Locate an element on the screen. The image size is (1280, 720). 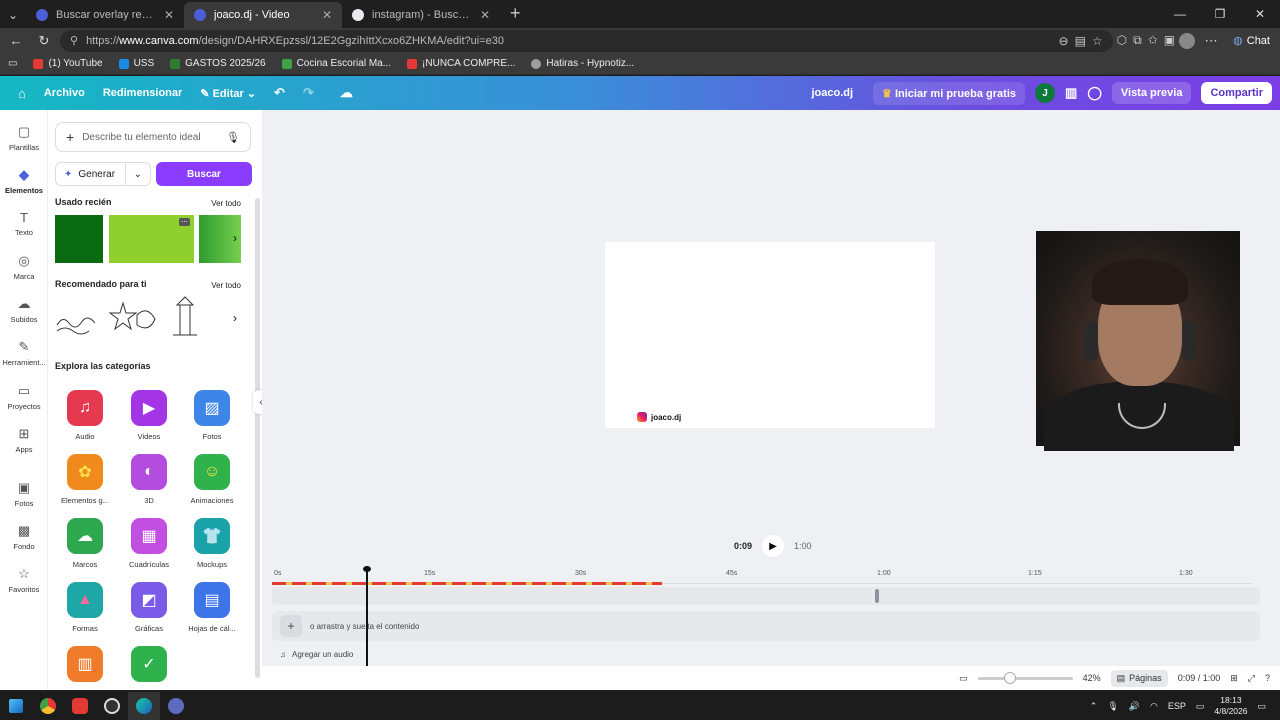
redimensionar-button: Redimensionar is located at coordinates (142, 93).